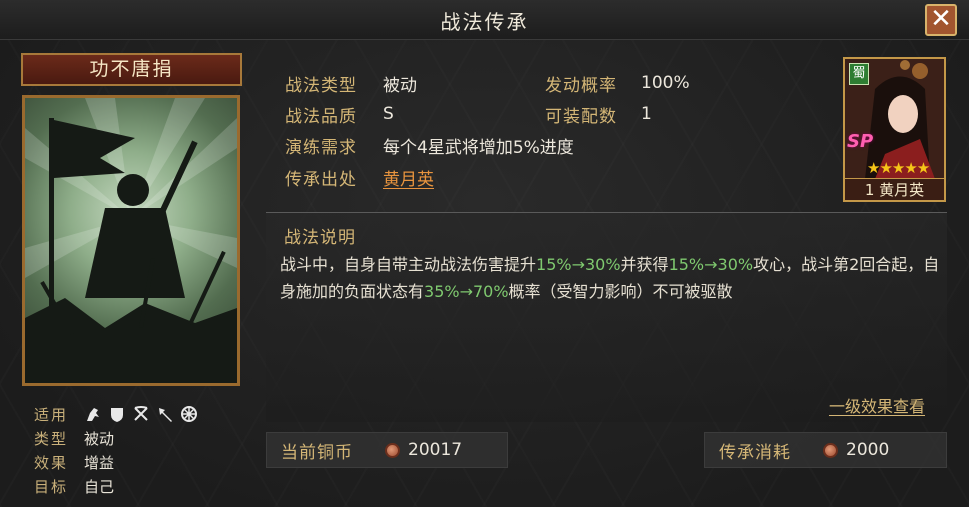  Describe the element at coordinates (646, 114) in the screenshot. I see `equip-value: 1` at that location.